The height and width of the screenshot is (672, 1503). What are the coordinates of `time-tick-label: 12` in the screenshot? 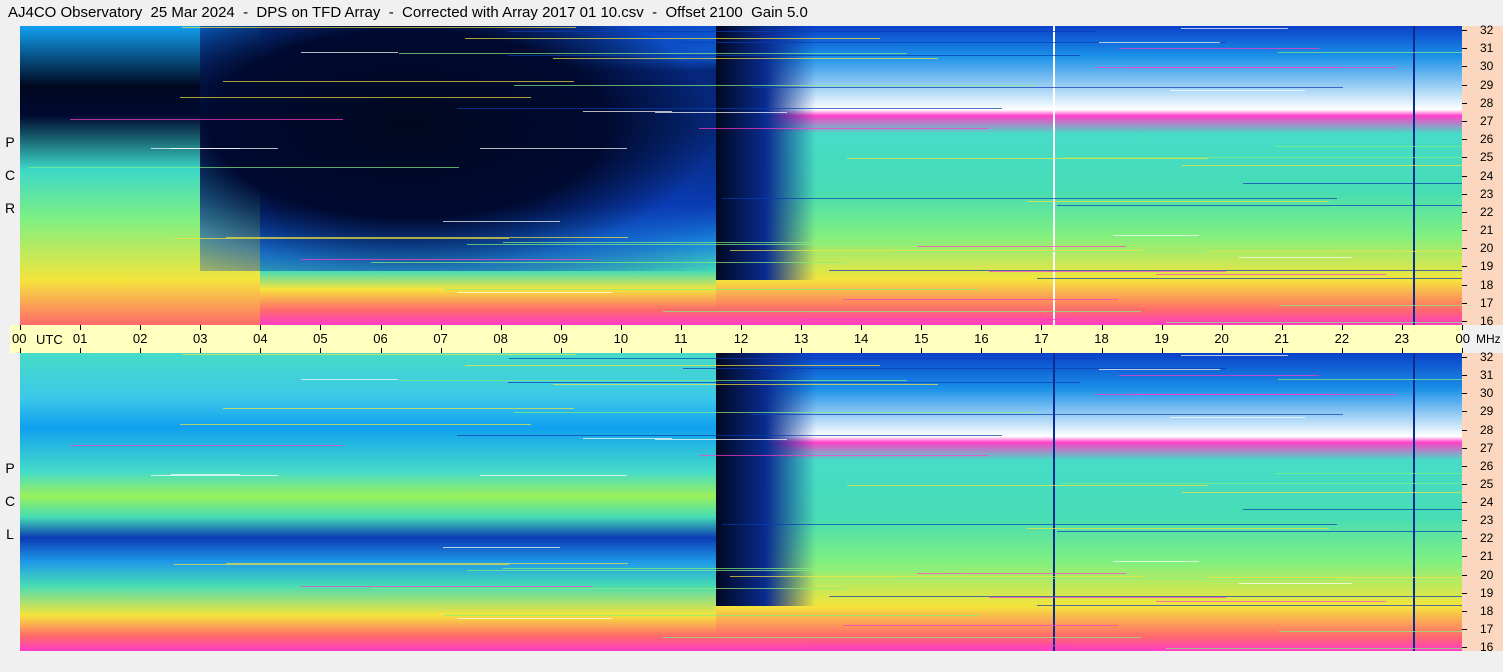 It's located at (741, 338).